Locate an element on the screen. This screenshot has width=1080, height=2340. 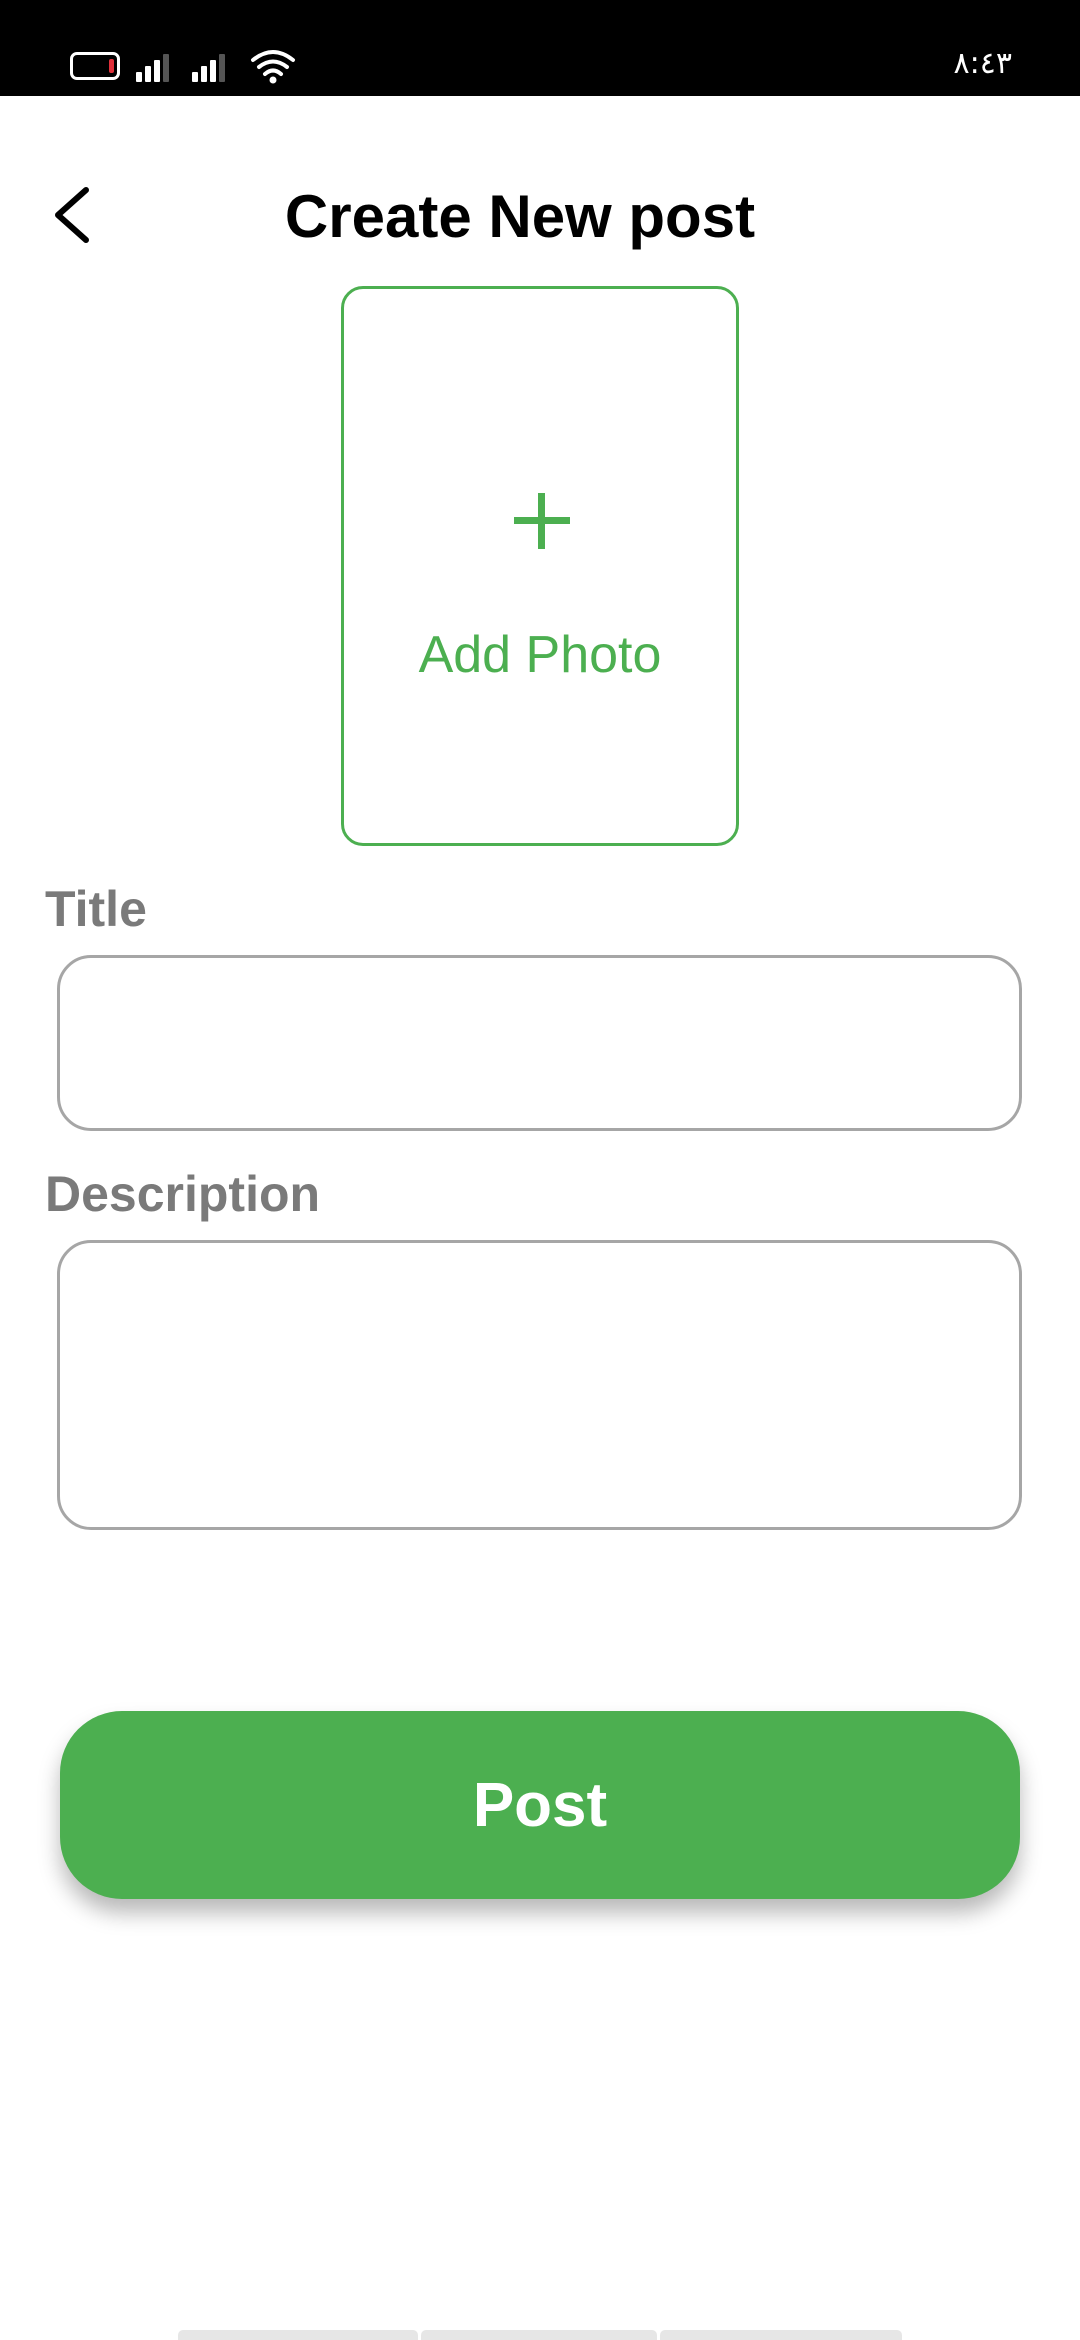
battery-icon is located at coordinates (95, 66).